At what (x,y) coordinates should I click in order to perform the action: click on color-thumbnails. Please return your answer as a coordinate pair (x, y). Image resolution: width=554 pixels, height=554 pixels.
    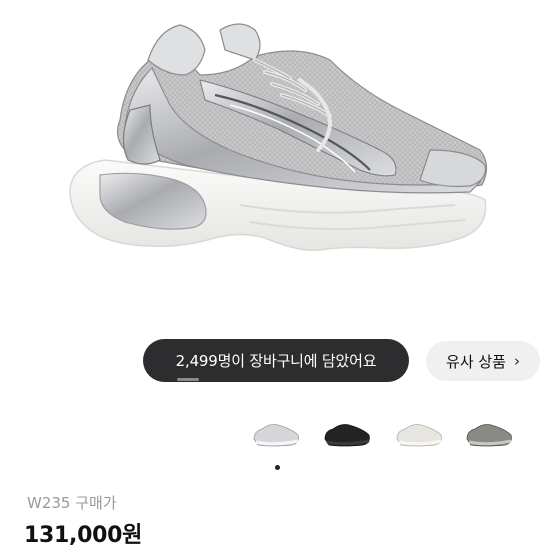
    Looking at the image, I should click on (277, 432).